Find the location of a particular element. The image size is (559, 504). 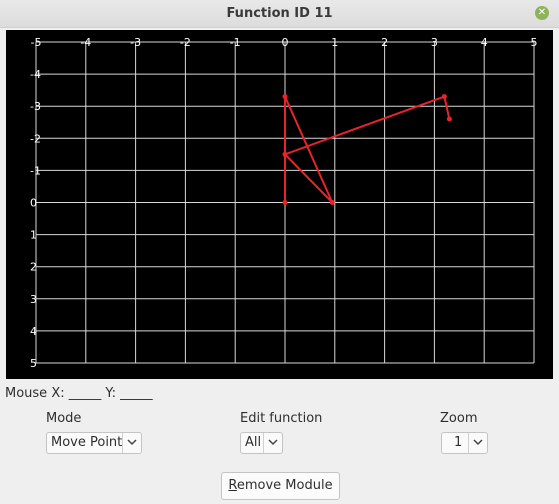

mouse-y-label: Y: is located at coordinates (110, 393).